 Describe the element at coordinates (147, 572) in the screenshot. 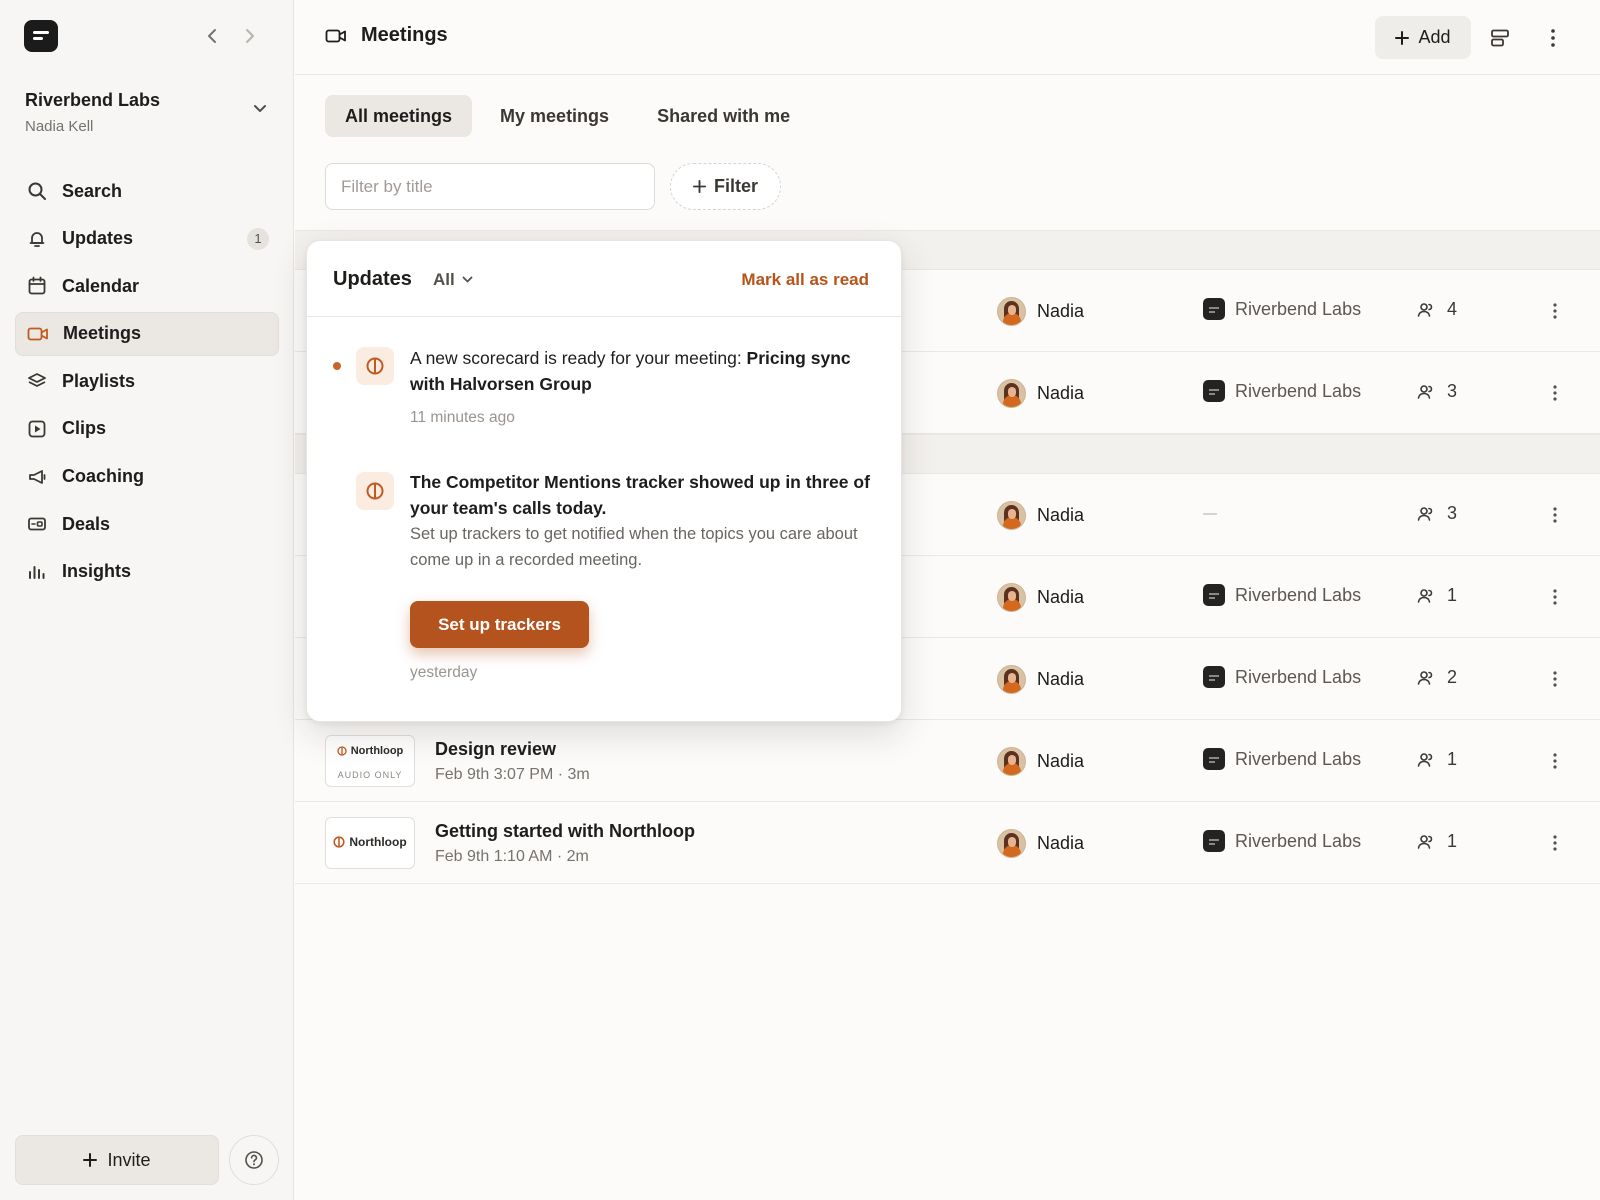

I see `sidebar-item-insights: Insights` at that location.